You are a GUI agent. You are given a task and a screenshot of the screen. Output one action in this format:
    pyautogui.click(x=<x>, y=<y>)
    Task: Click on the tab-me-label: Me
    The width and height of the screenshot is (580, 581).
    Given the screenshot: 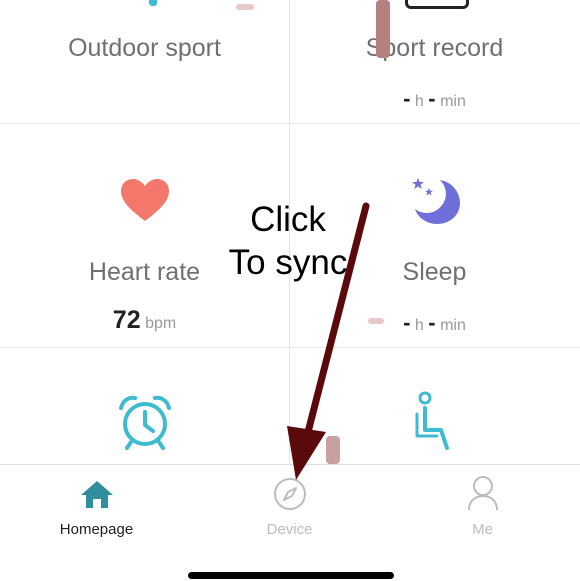 What is the action you would take?
    pyautogui.click(x=482, y=529)
    